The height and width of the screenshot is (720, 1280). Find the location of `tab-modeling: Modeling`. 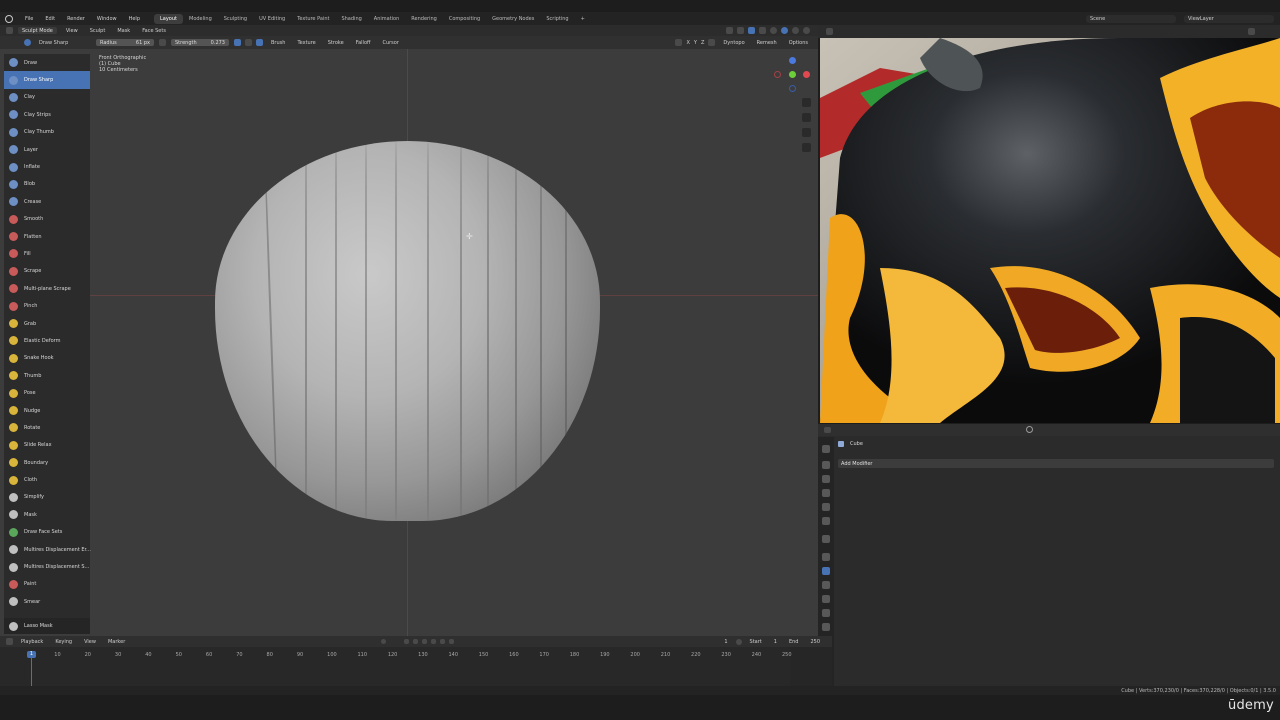

tab-modeling: Modeling is located at coordinates (200, 19).